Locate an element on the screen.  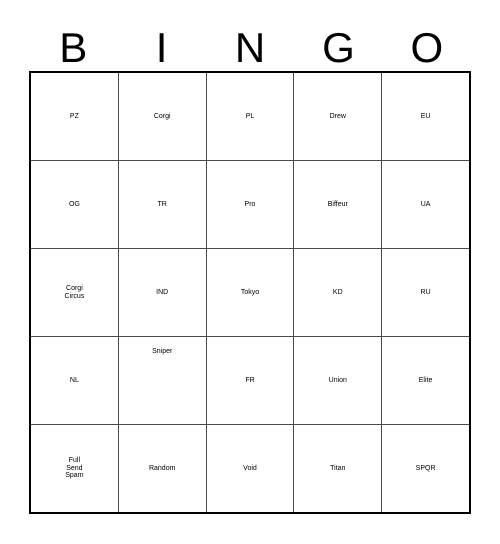
bingo-cell-label: Biffeur is located at coordinates (337, 204).